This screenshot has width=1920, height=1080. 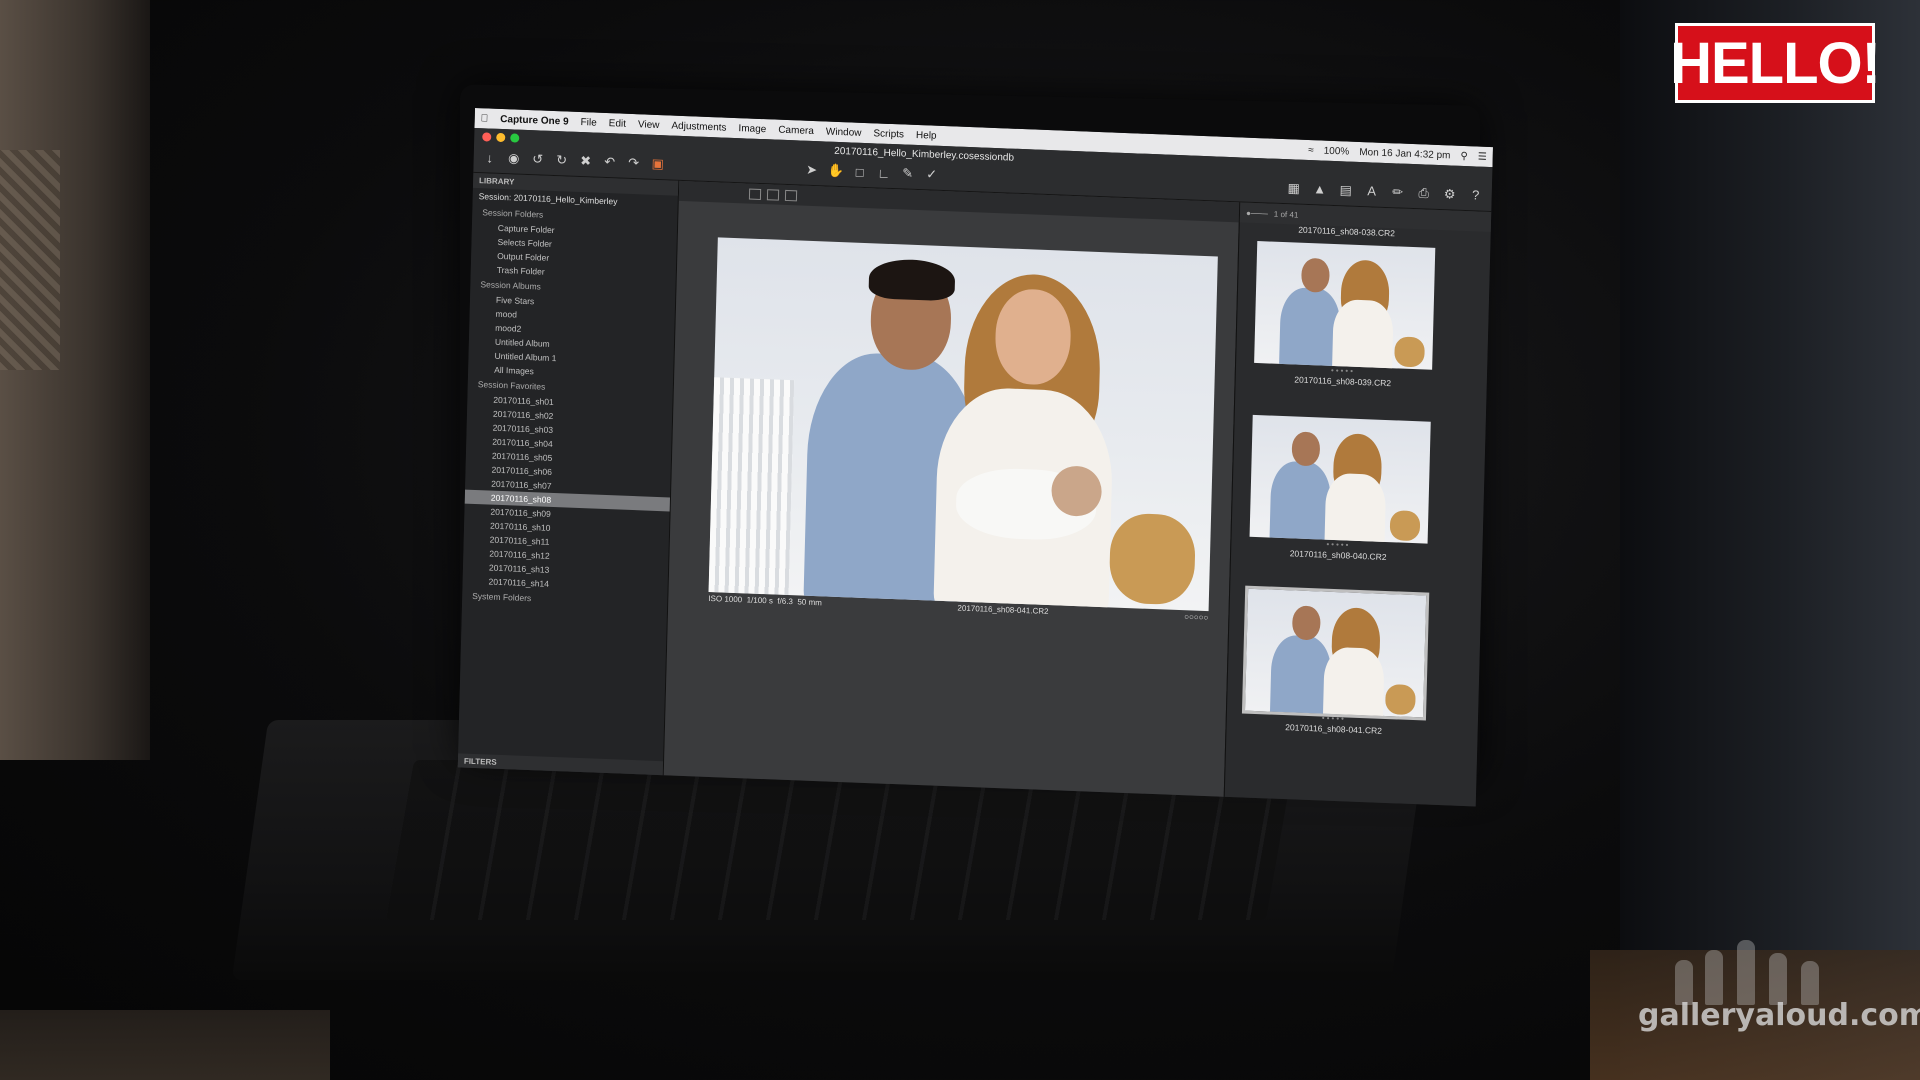 What do you see at coordinates (1320, 189) in the screenshot?
I see `warning-icon: ▲` at bounding box center [1320, 189].